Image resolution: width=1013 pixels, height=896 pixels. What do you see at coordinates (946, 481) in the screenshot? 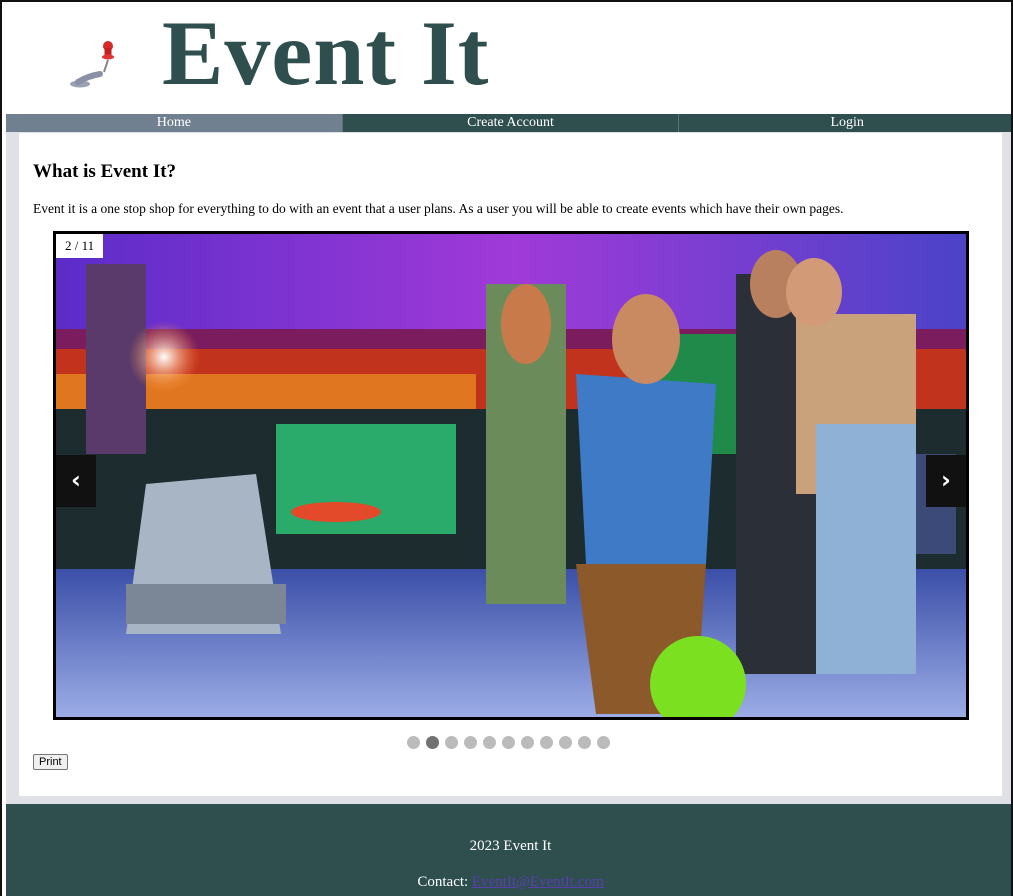
I see `next-slide-button: ›` at bounding box center [946, 481].